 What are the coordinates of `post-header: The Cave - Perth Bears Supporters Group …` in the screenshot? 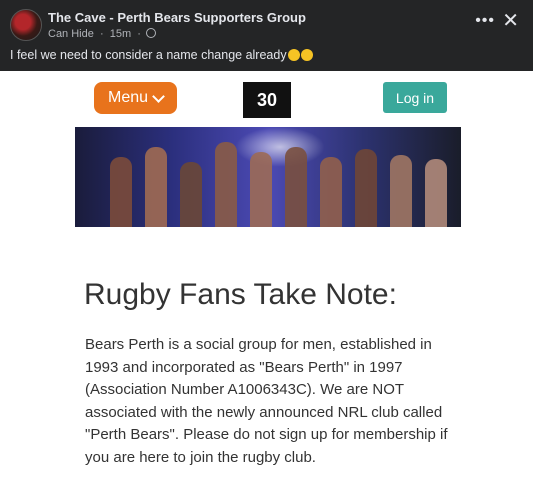 It's located at (266, 35).